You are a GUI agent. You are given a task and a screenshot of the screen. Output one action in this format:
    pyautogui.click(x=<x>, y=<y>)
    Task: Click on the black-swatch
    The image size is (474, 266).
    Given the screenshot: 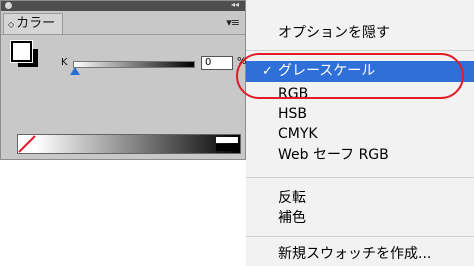 What is the action you would take?
    pyautogui.click(x=227, y=147)
    